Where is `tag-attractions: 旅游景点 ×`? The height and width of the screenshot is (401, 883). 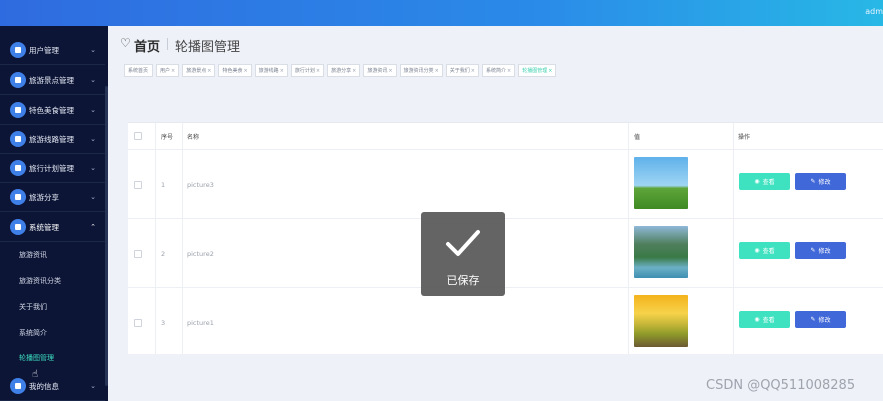 tag-attractions: 旅游景点 × is located at coordinates (199, 70).